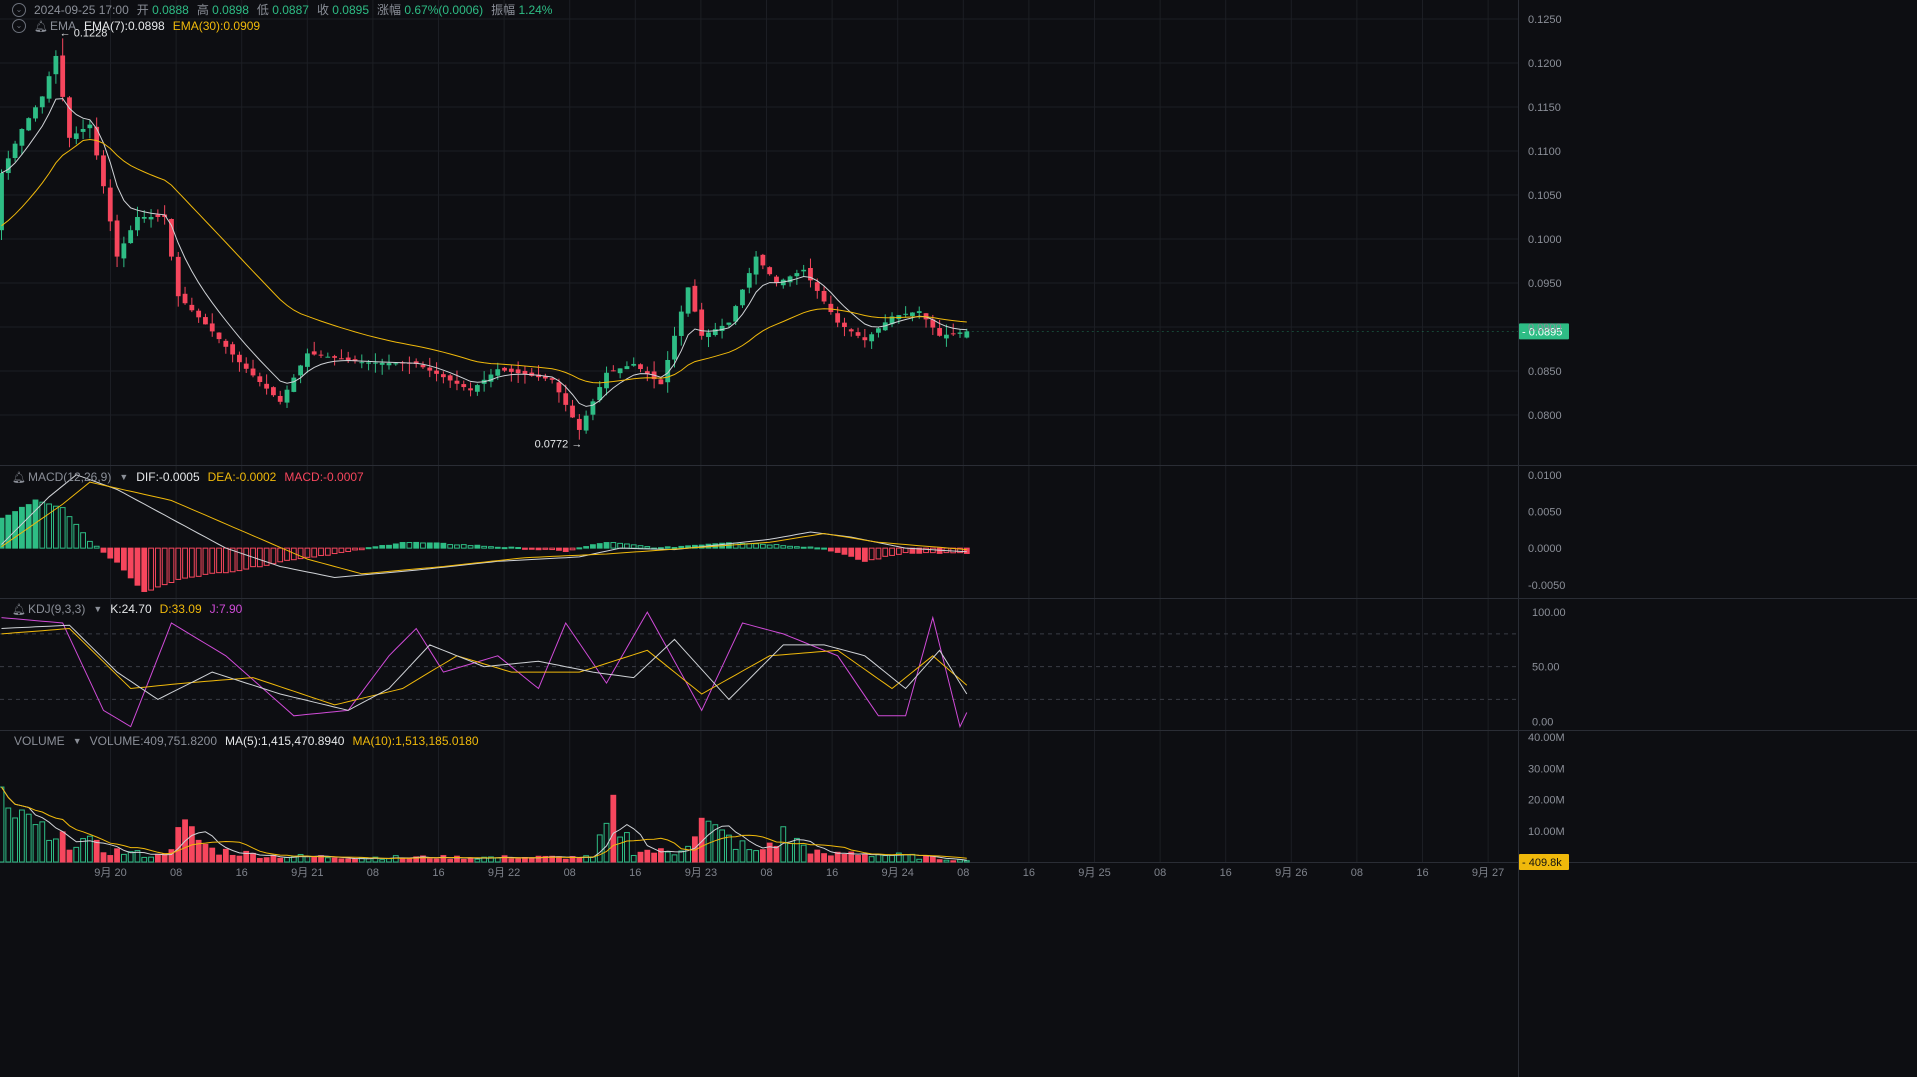 The height and width of the screenshot is (1077, 1917). Describe the element at coordinates (39, 741) in the screenshot. I see `volume-label: VOLUME` at that location.